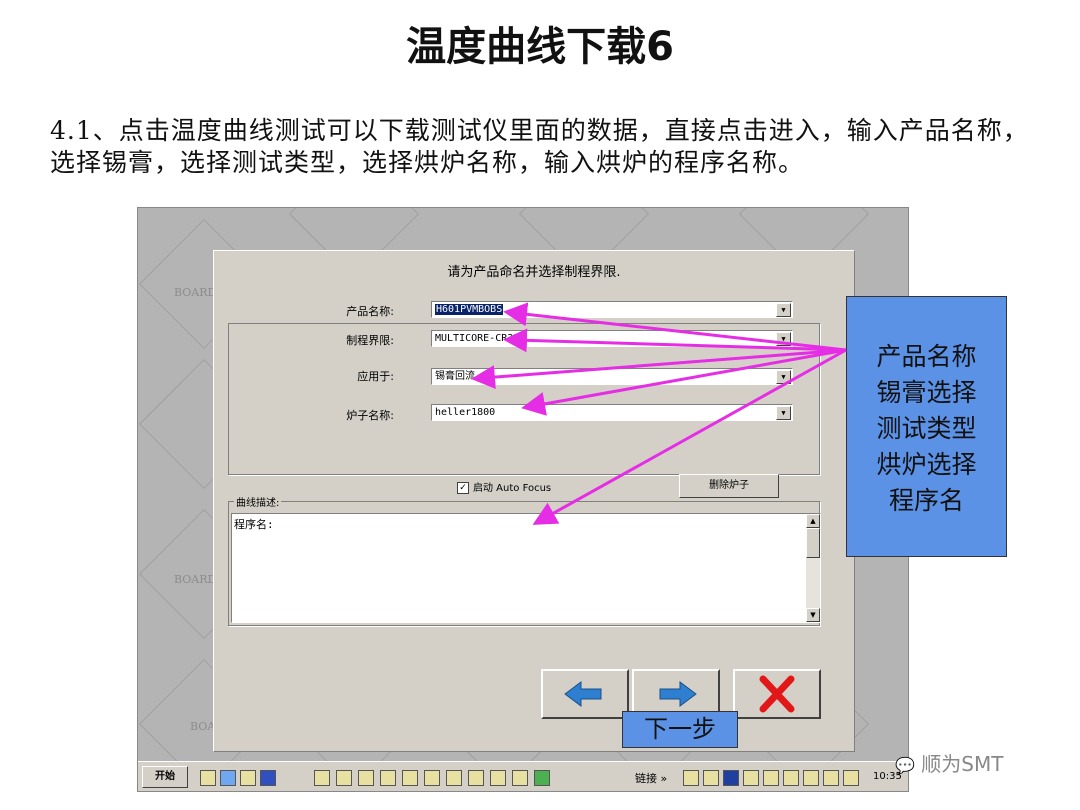 The height and width of the screenshot is (810, 1080). I want to click on slide-title: 温度曲线下载6, so click(540, 47).